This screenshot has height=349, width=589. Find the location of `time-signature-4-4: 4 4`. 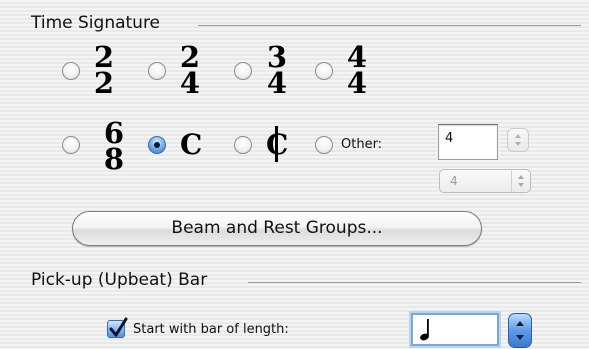

time-signature-4-4: 4 4 is located at coordinates (357, 71).